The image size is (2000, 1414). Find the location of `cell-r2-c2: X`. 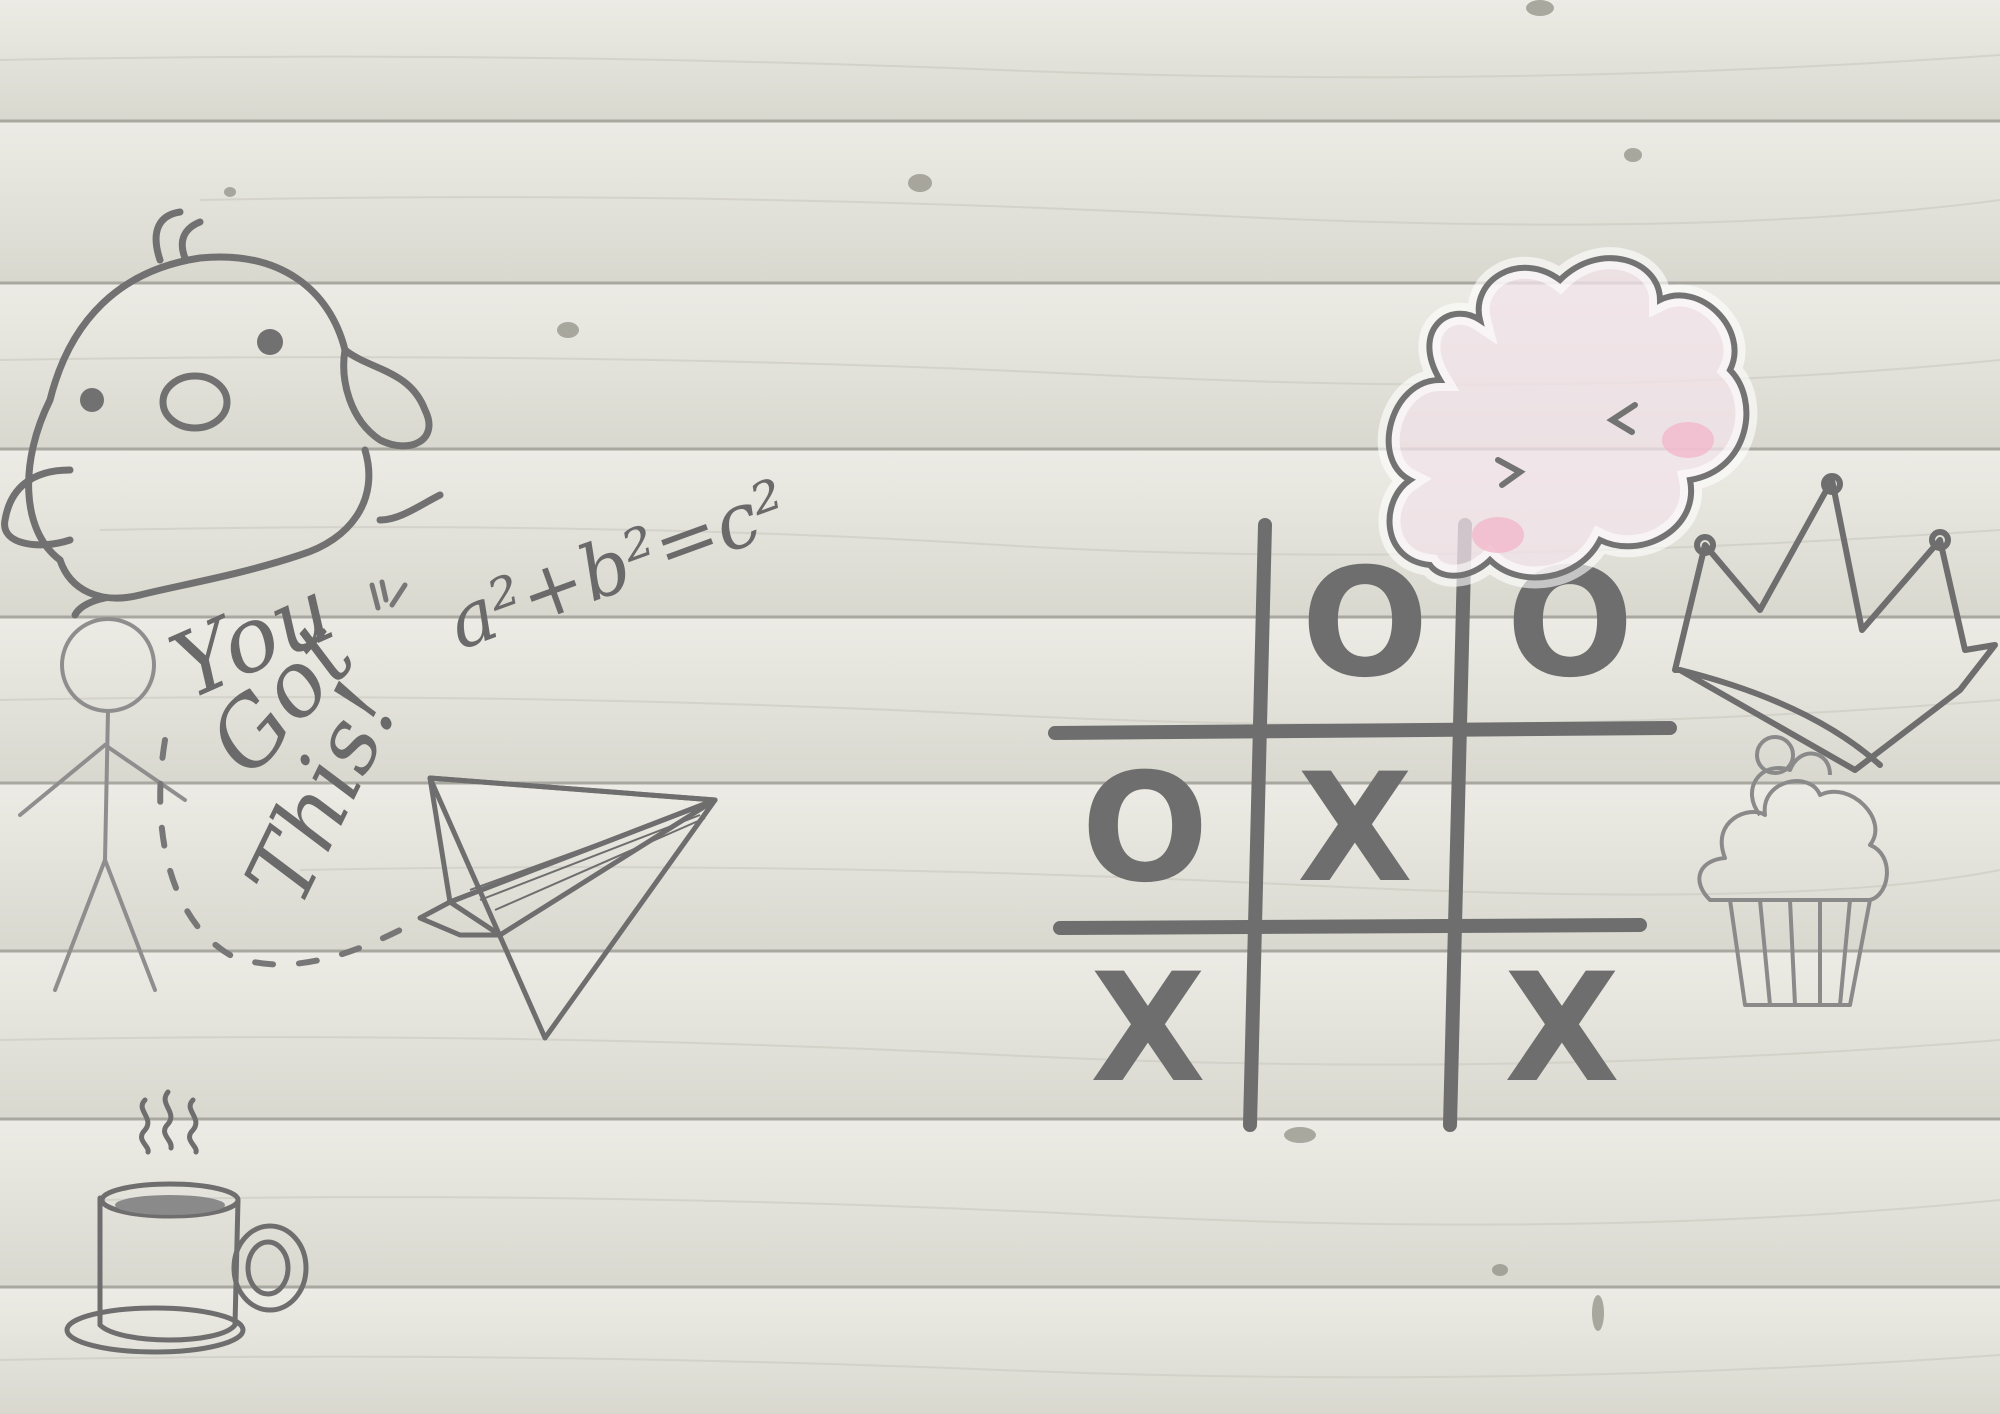

cell-r2-c2: X is located at coordinates (1562, 1029).